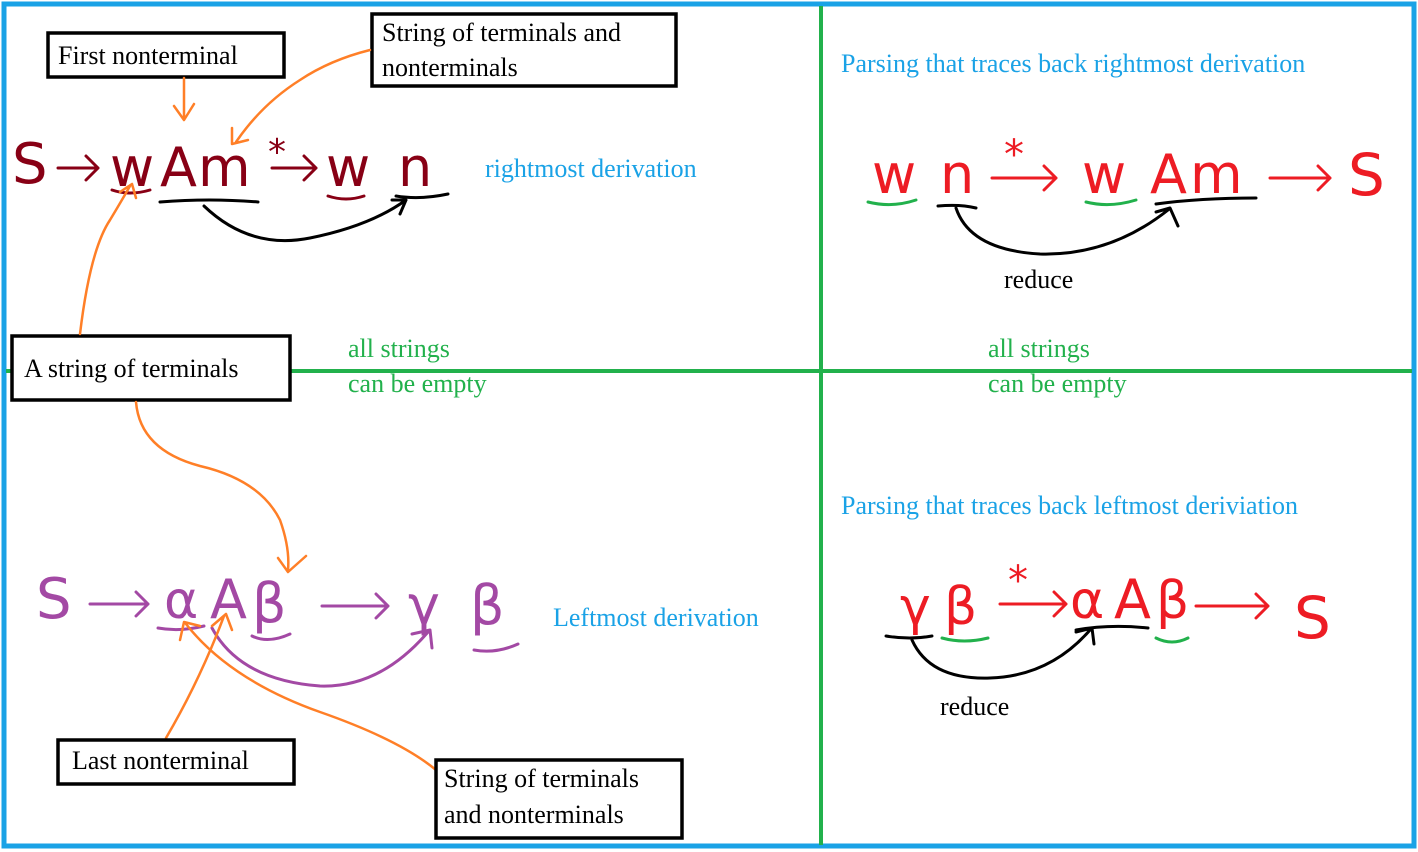 This screenshot has width=1418, height=852. I want to click on tr-note-line1: all strings, so click(1039, 348).